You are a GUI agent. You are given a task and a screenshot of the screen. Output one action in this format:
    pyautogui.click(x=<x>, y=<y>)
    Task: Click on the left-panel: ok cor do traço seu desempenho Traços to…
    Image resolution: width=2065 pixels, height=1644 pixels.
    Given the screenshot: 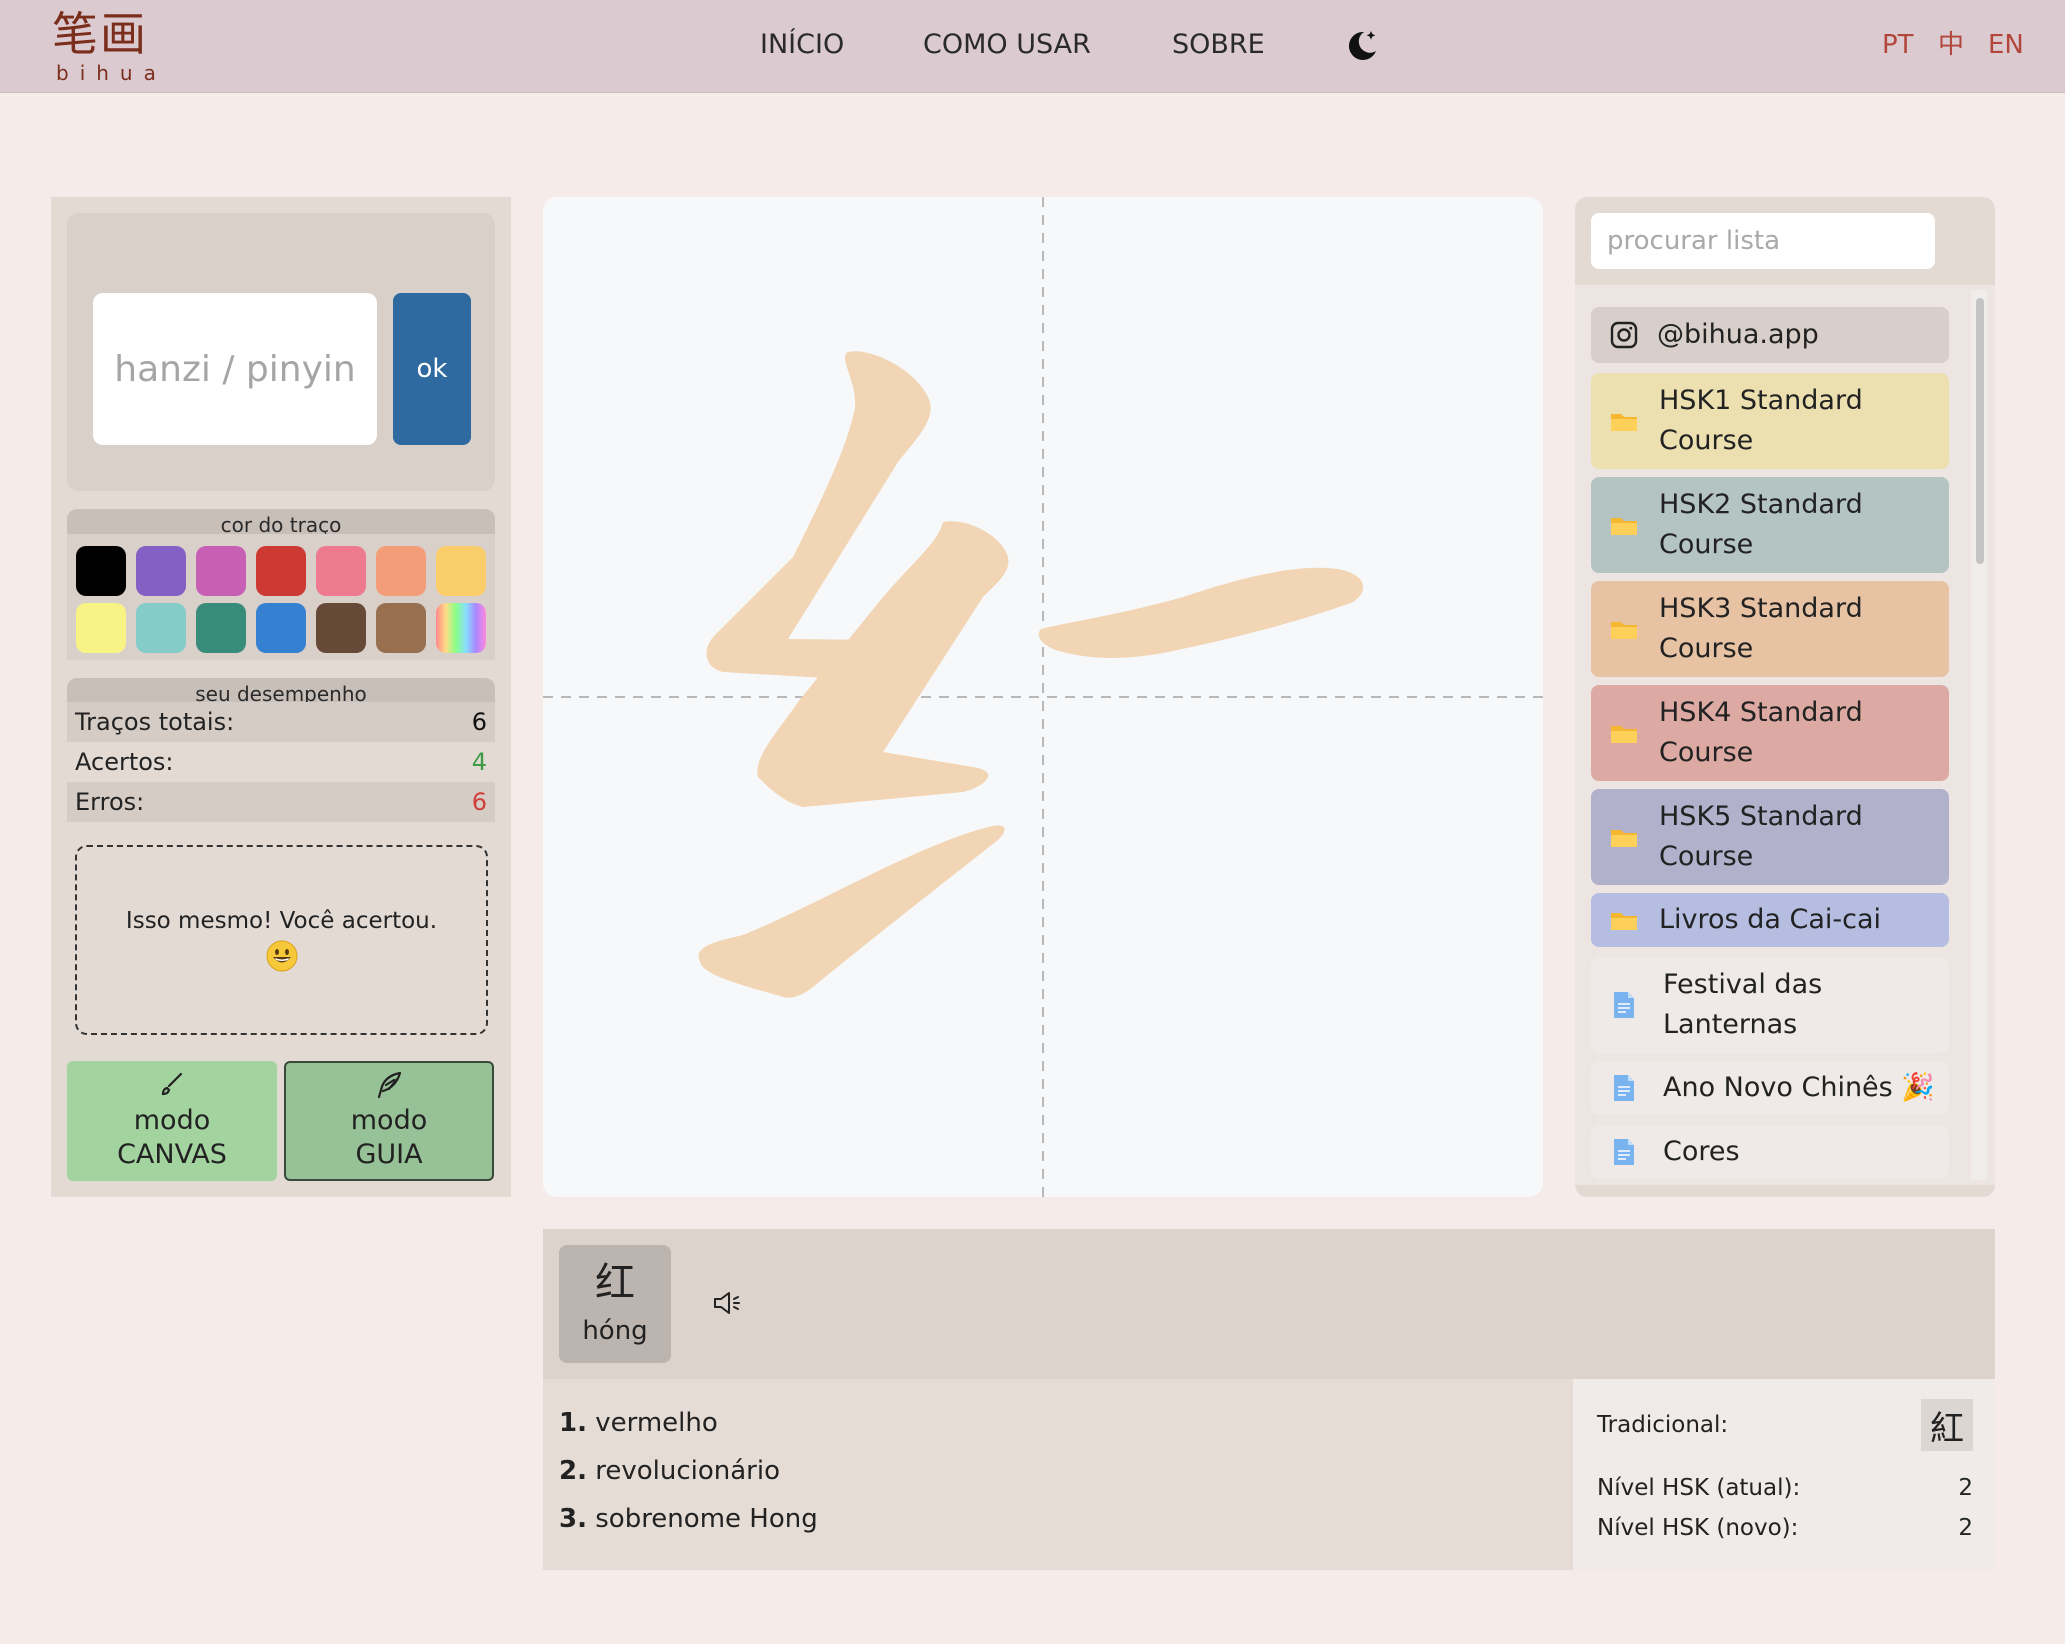 What is the action you would take?
    pyautogui.click(x=281, y=697)
    